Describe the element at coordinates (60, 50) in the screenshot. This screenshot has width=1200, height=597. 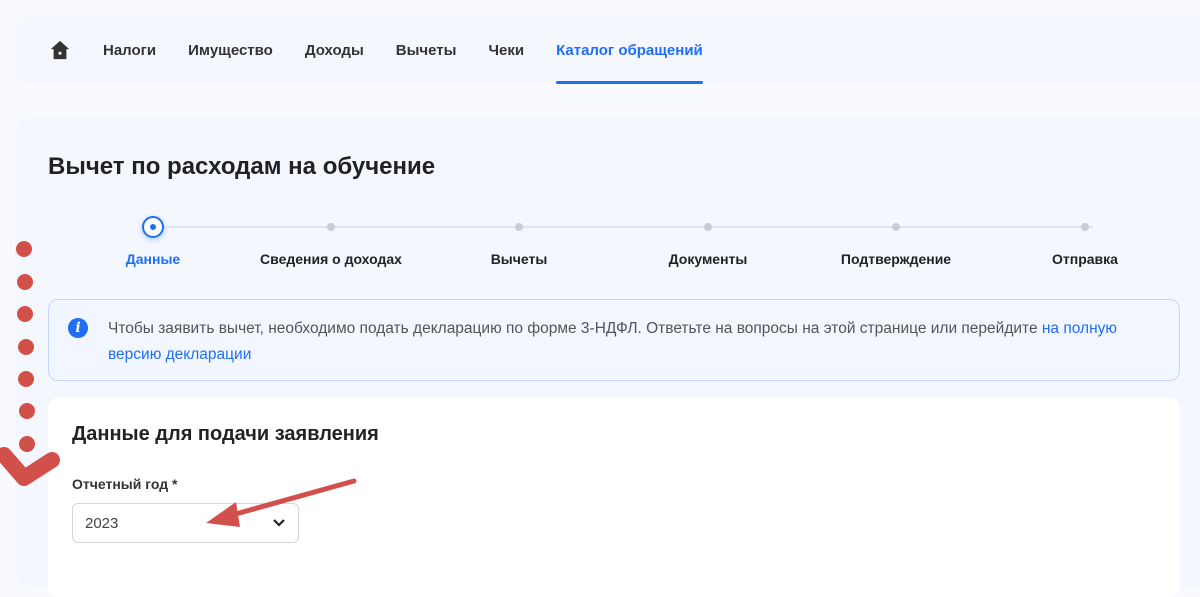
I see `home-icon` at that location.